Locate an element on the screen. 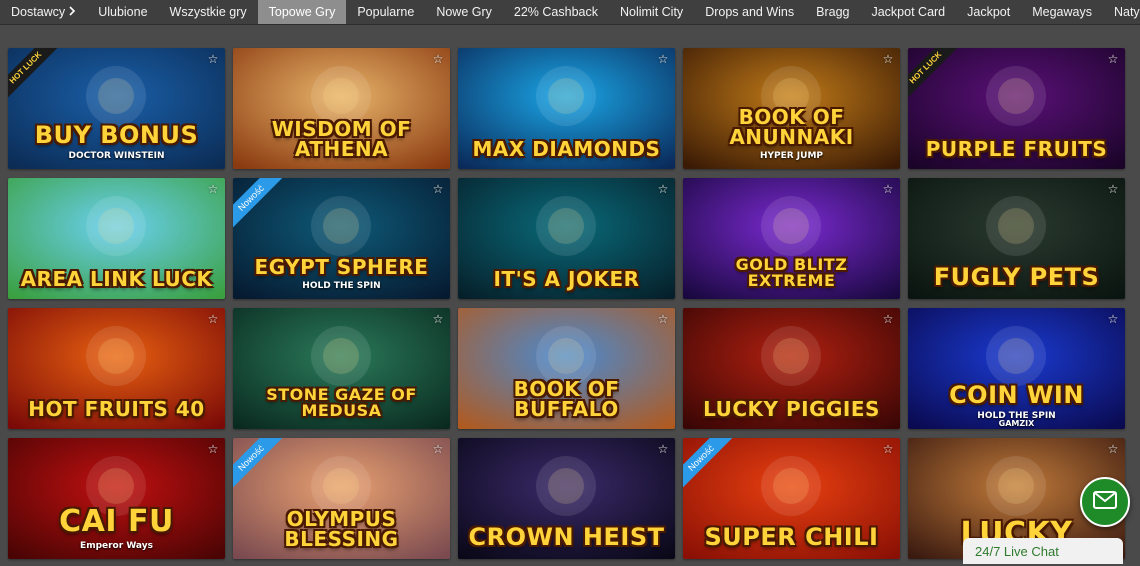  nav-item-megaways: Megaways is located at coordinates (1062, 12).